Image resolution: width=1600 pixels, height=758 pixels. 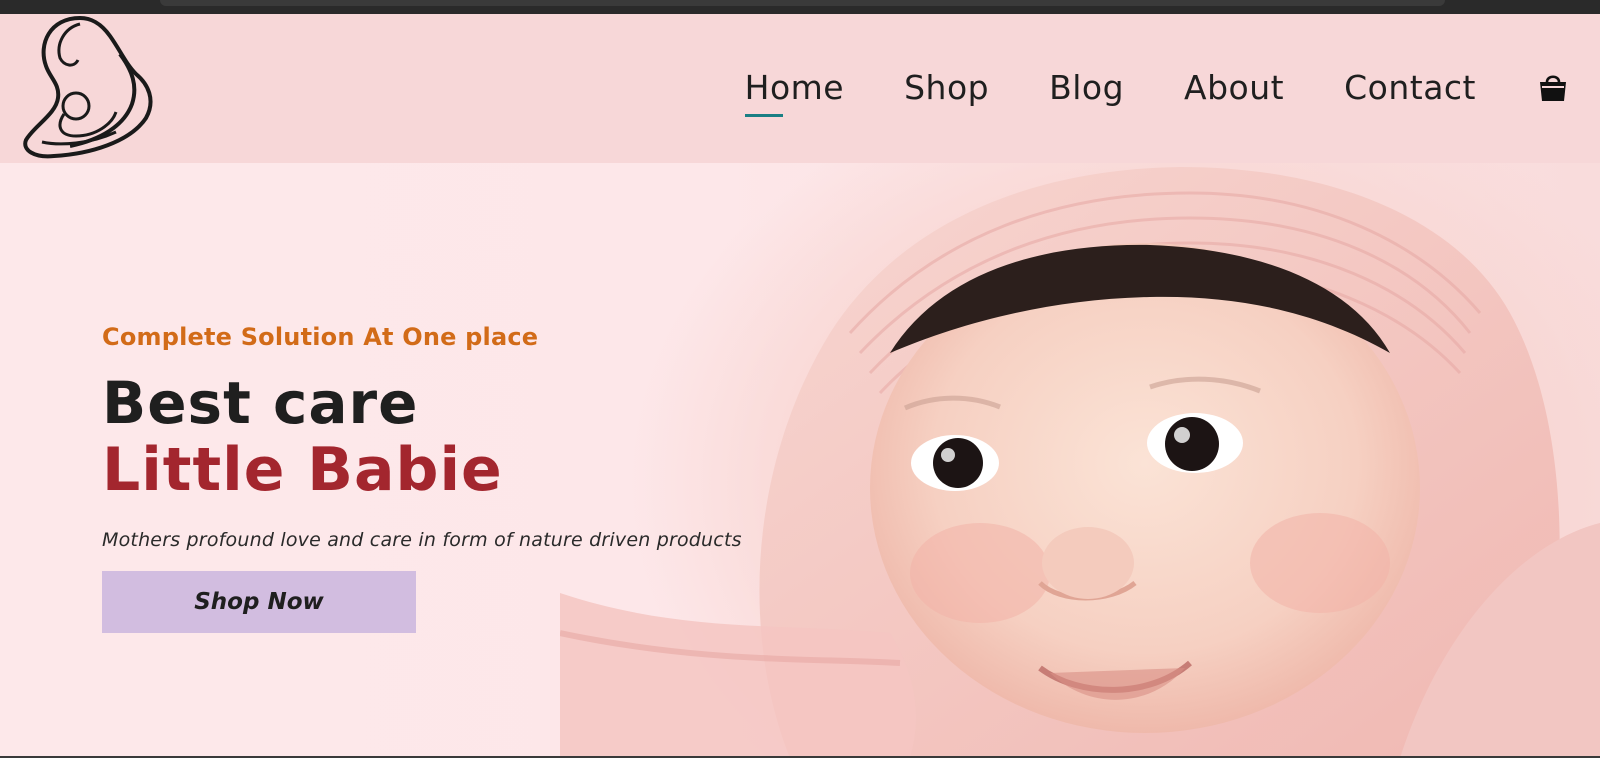 What do you see at coordinates (320, 337) in the screenshot?
I see `hero-eyebrow: Complete Solution At One place` at bounding box center [320, 337].